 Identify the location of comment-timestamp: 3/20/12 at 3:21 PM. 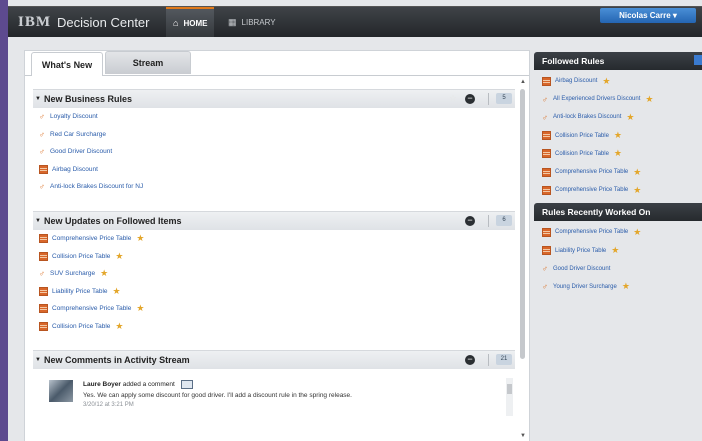
(108, 405).